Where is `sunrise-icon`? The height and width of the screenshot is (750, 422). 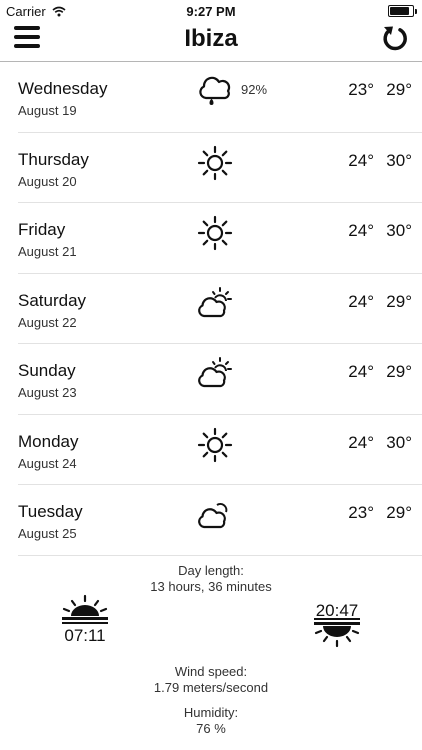 sunrise-icon is located at coordinates (85, 609).